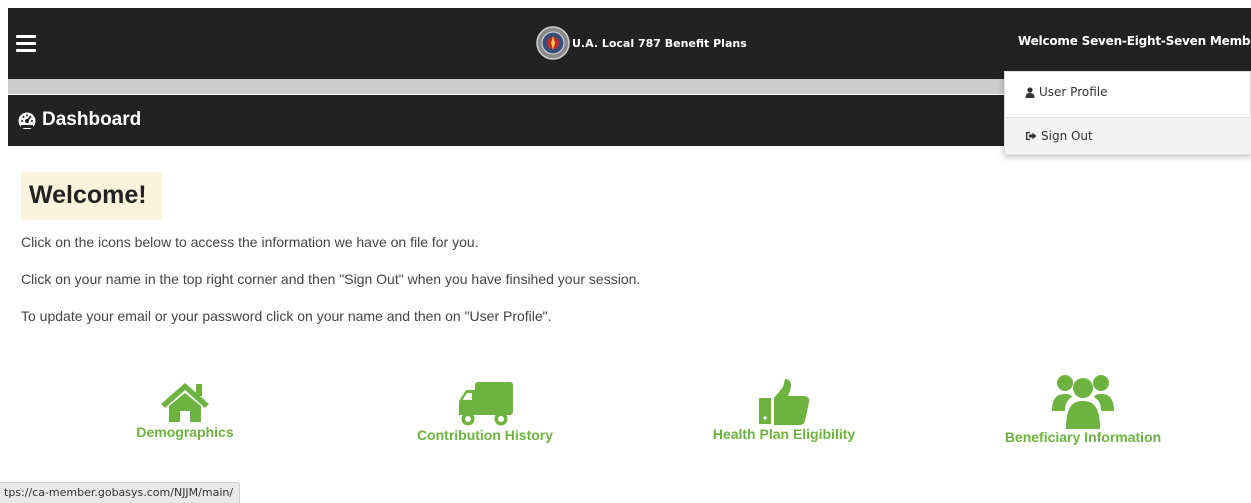 The image size is (1251, 503). Describe the element at coordinates (486, 404) in the screenshot. I see `truck-icon` at that location.